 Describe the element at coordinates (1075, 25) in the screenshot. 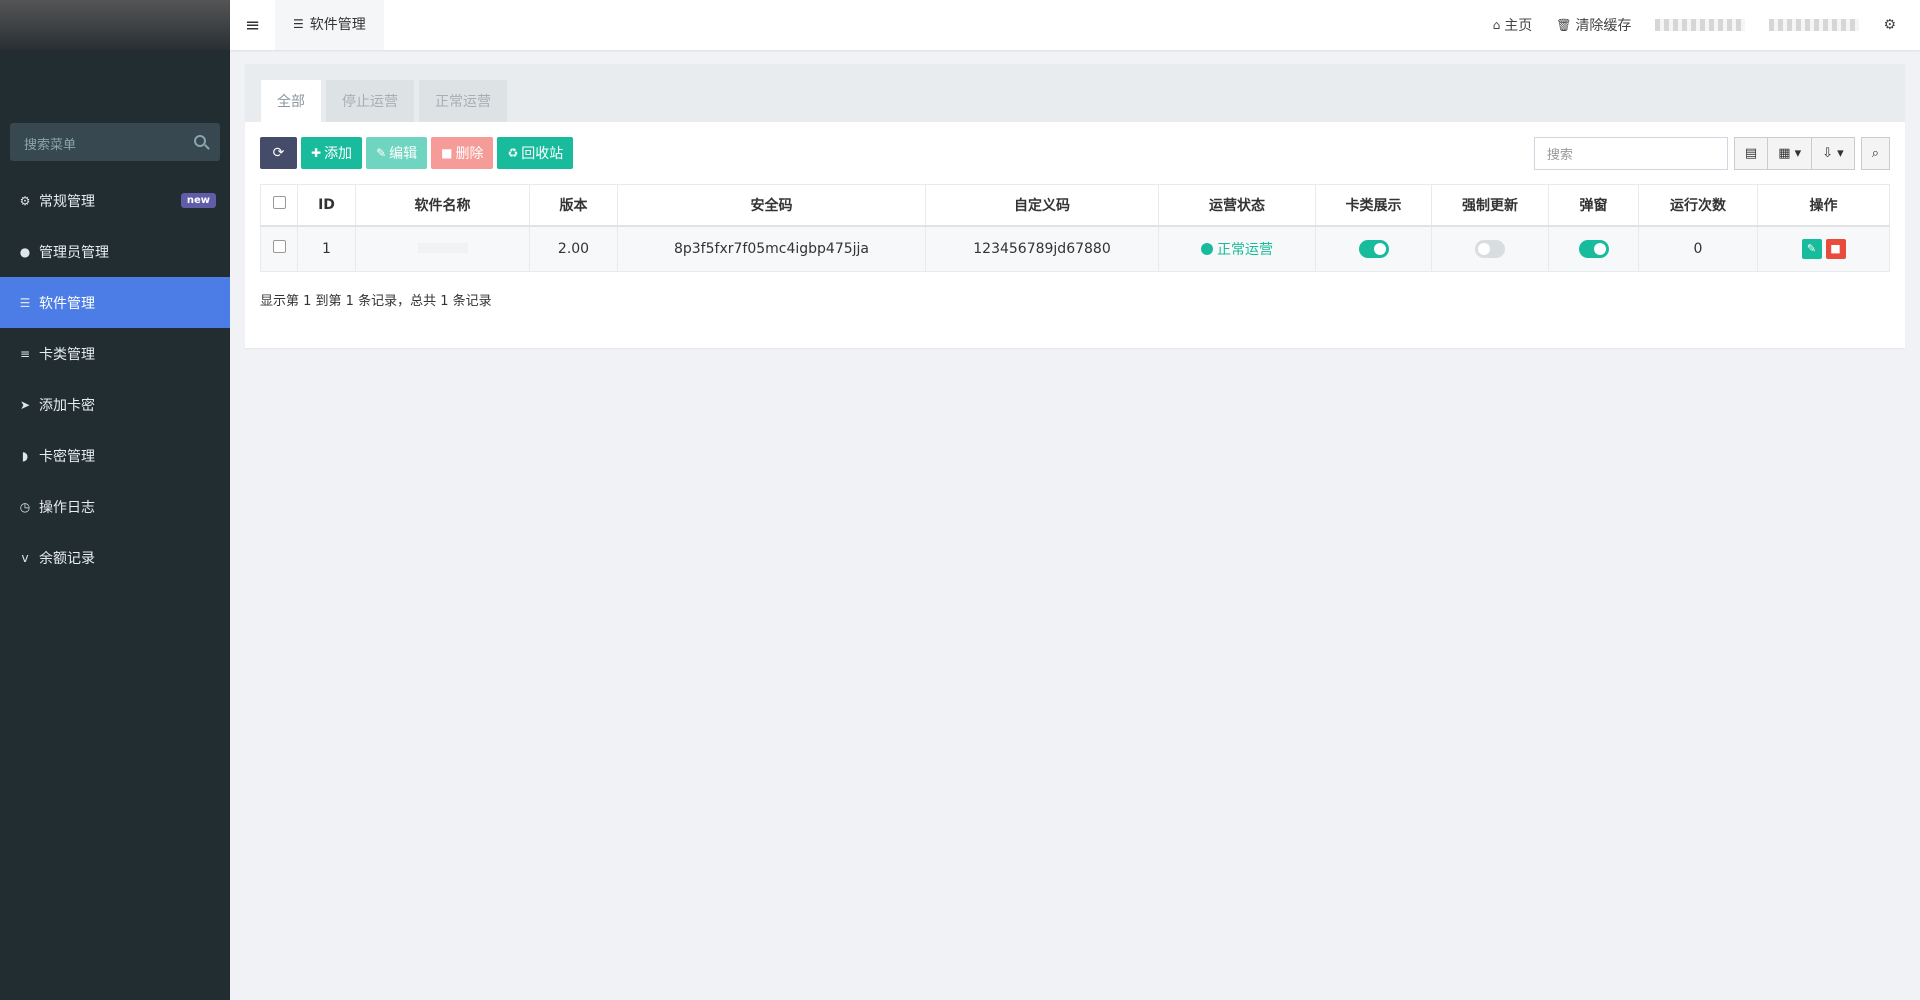

I see `top-navbar: ≡ ☰ 软件管理 ⌂ 主页 🗑 清除缓存 ⚙` at that location.